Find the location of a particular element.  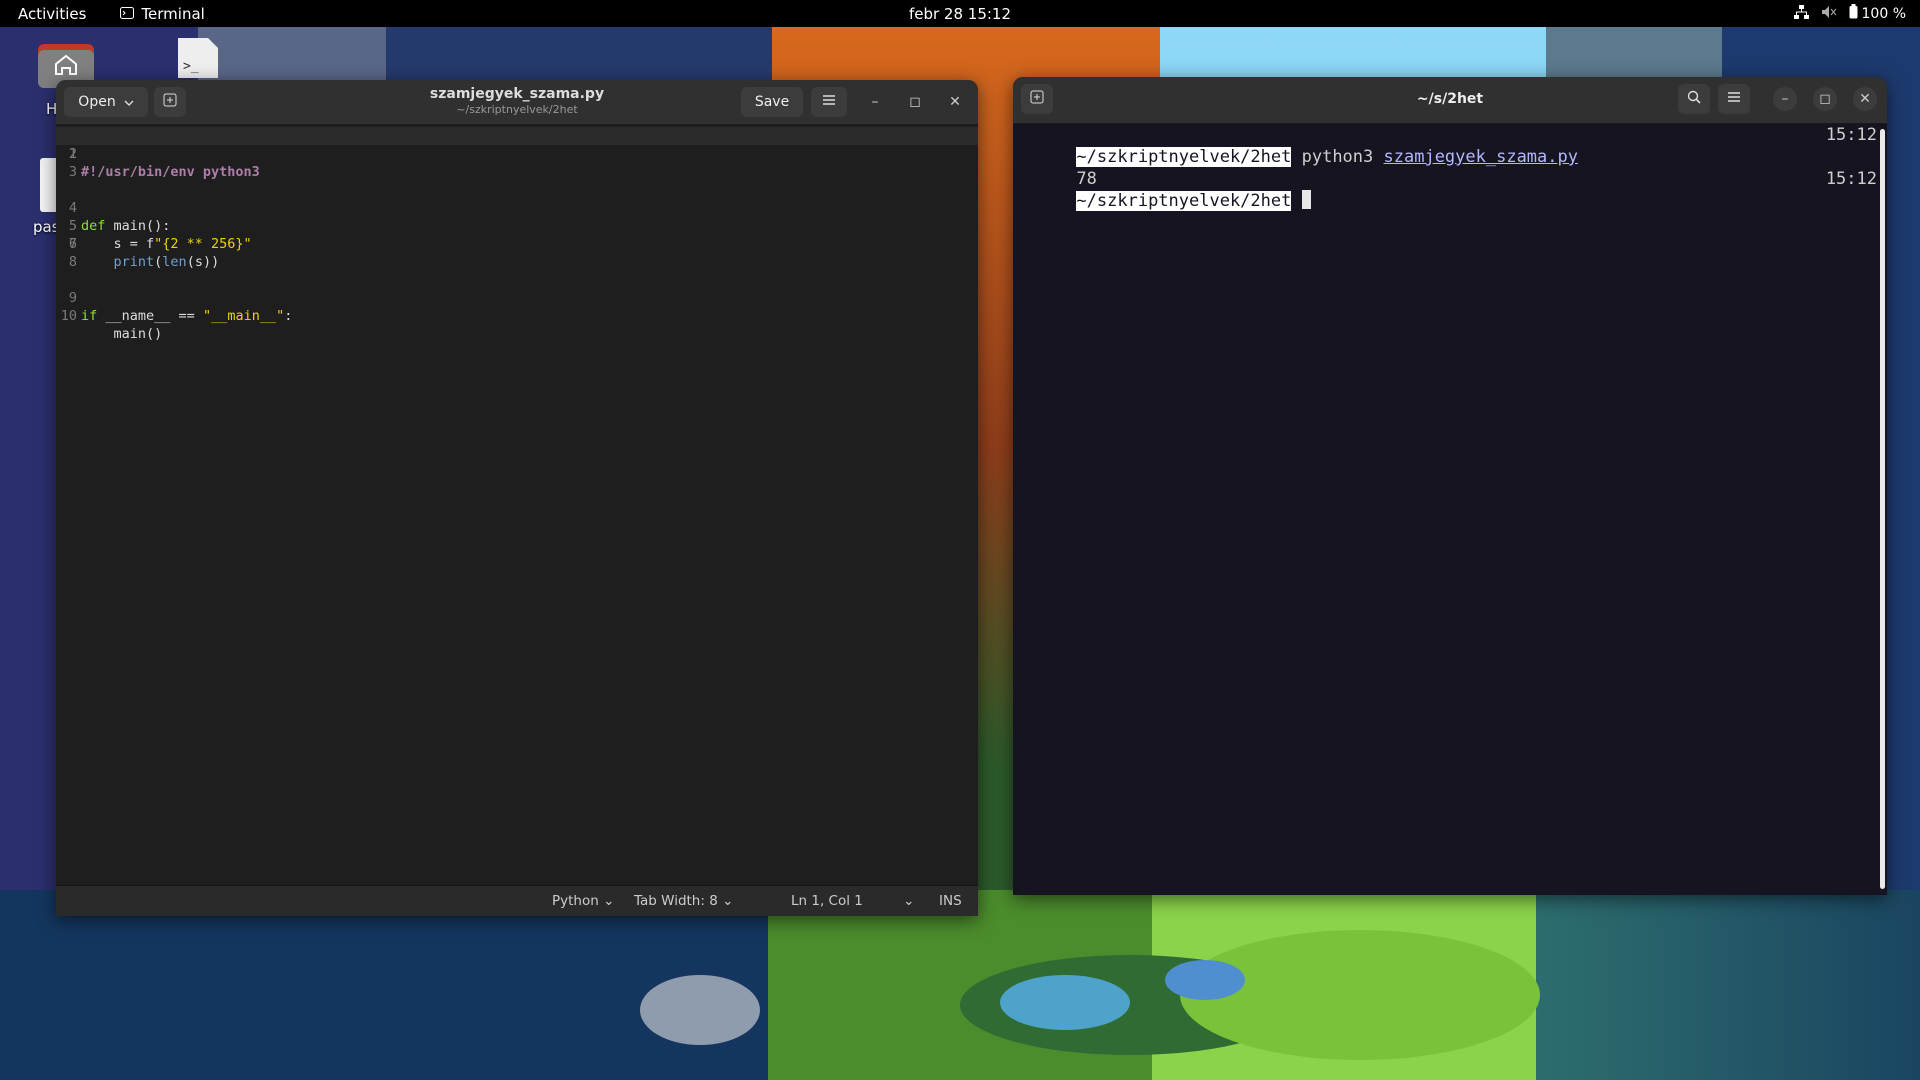

code-line: 5 s = f"{2 ** 256}" is located at coordinates (160, 235).